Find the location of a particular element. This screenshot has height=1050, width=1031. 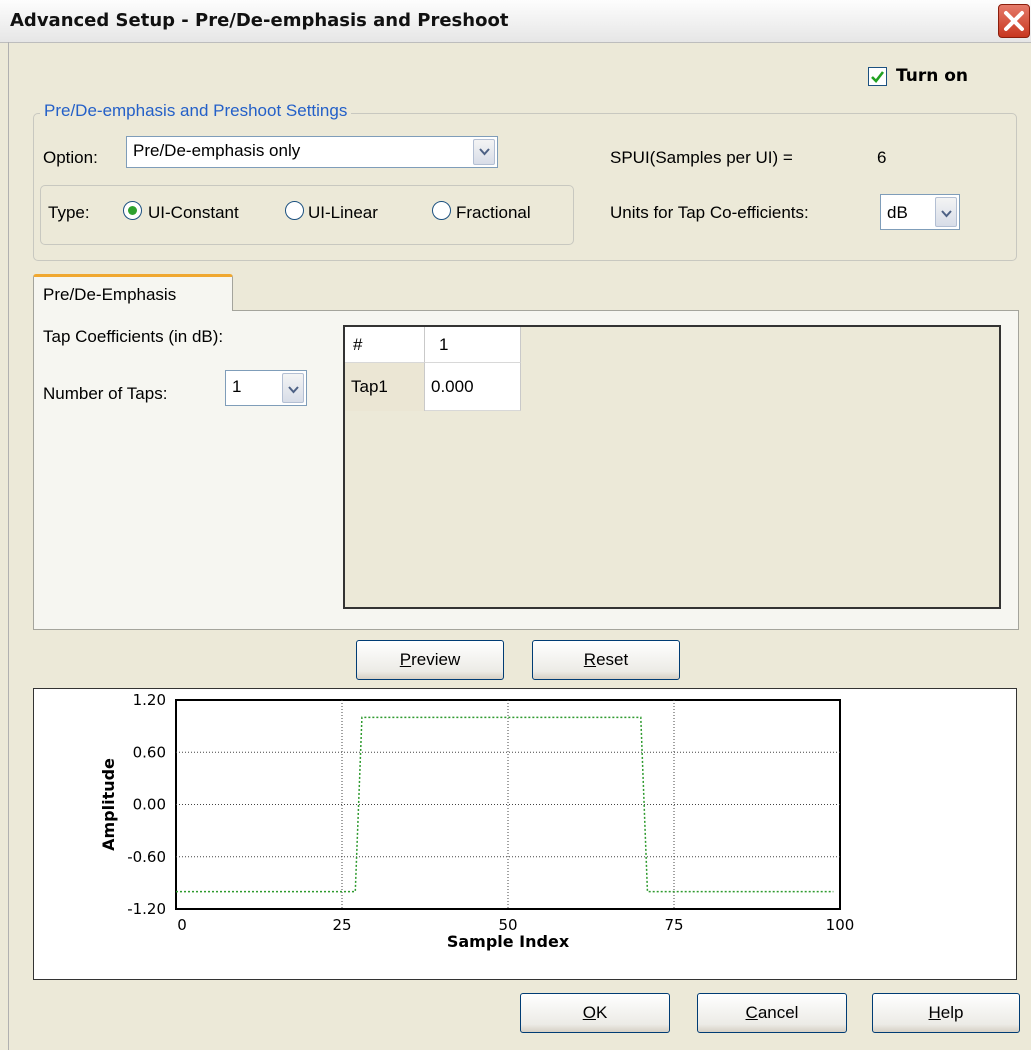

close-button is located at coordinates (1014, 21).